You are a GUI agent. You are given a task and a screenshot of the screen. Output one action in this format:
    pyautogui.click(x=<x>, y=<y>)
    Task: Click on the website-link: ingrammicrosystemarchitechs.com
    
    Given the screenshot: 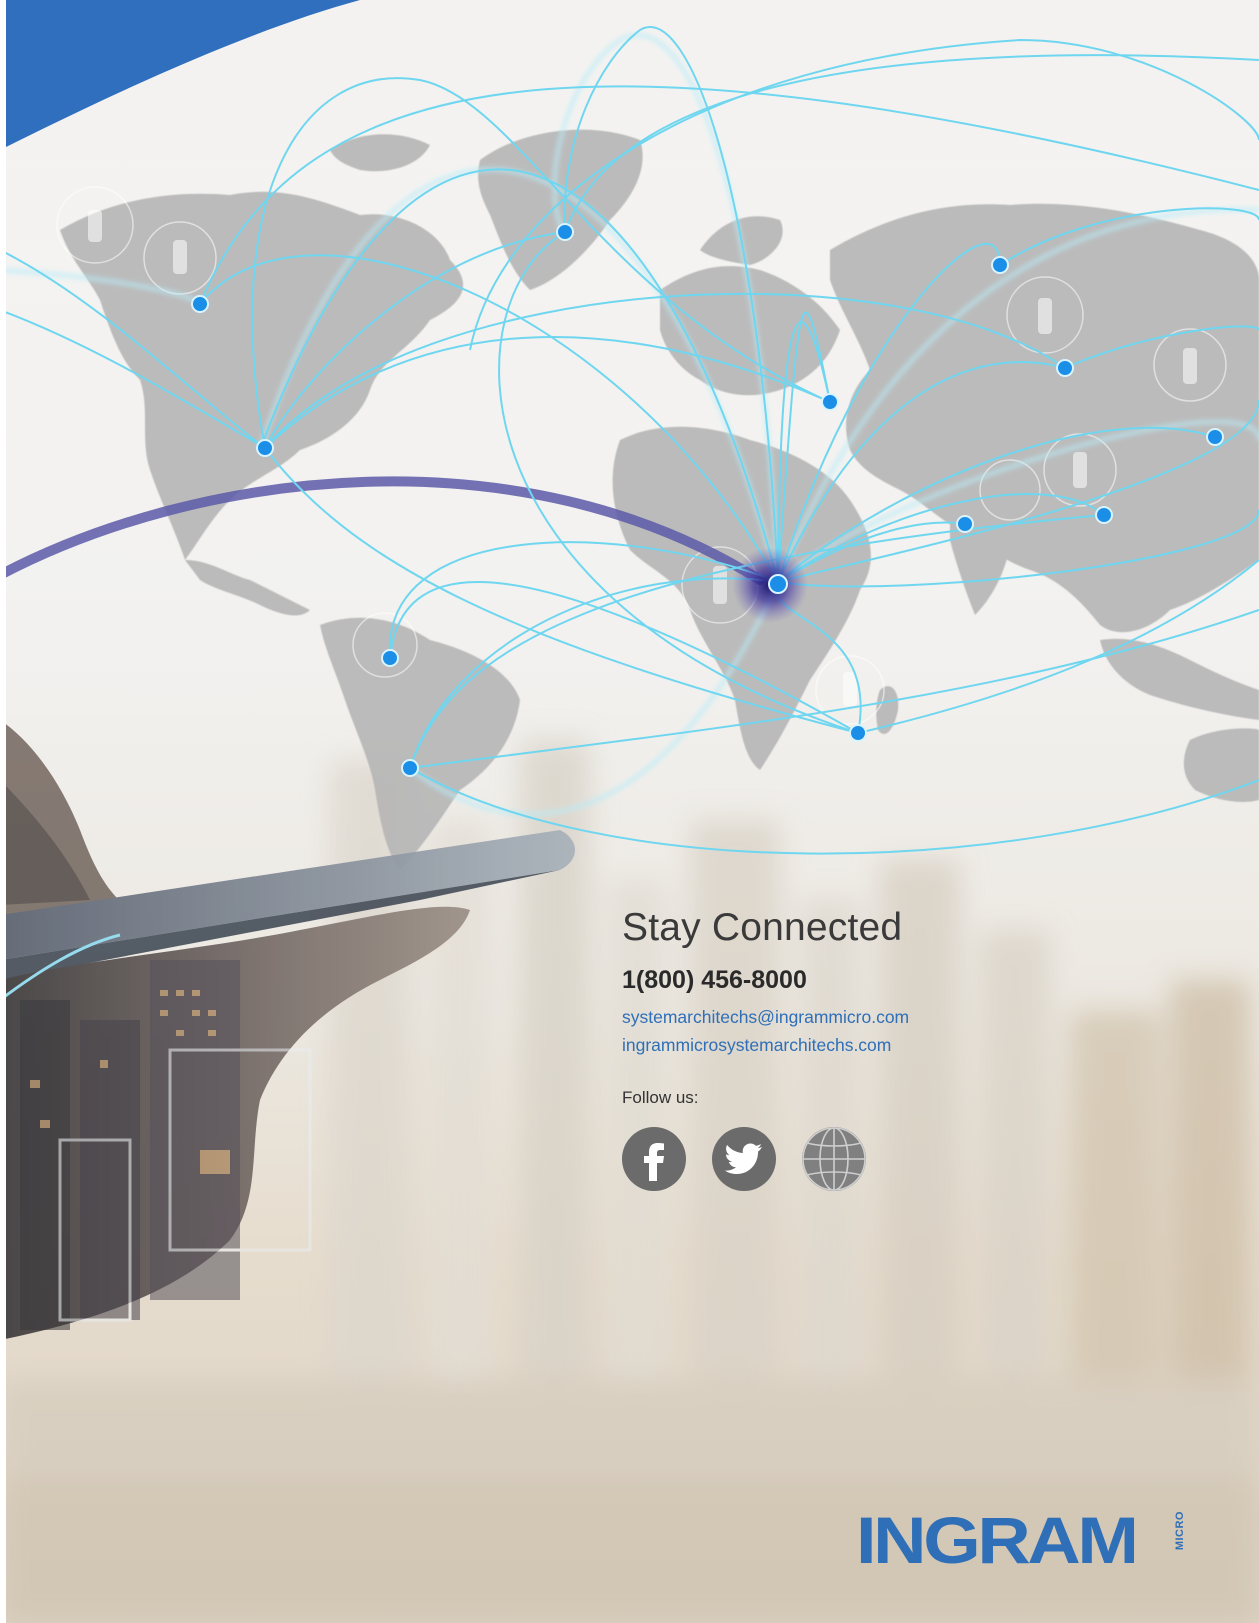 What is the action you would take?
    pyautogui.click(x=842, y=1045)
    